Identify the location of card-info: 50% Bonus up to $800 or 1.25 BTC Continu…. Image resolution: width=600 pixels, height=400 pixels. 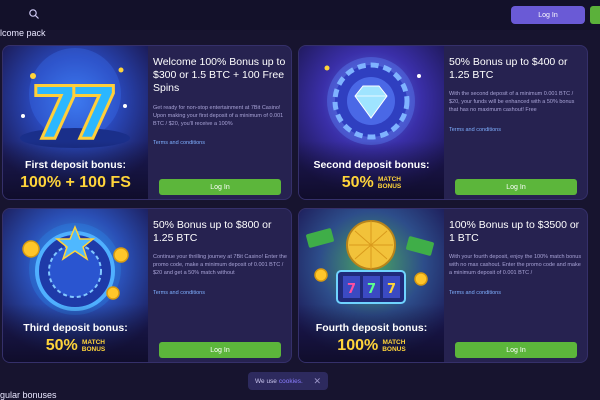
(221, 285).